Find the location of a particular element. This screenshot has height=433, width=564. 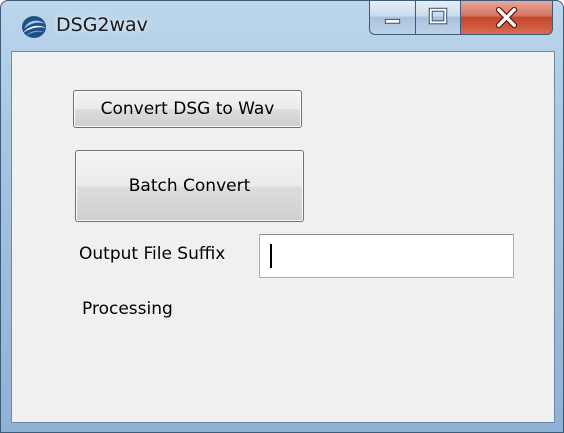

maximize-icon is located at coordinates (438, 16).